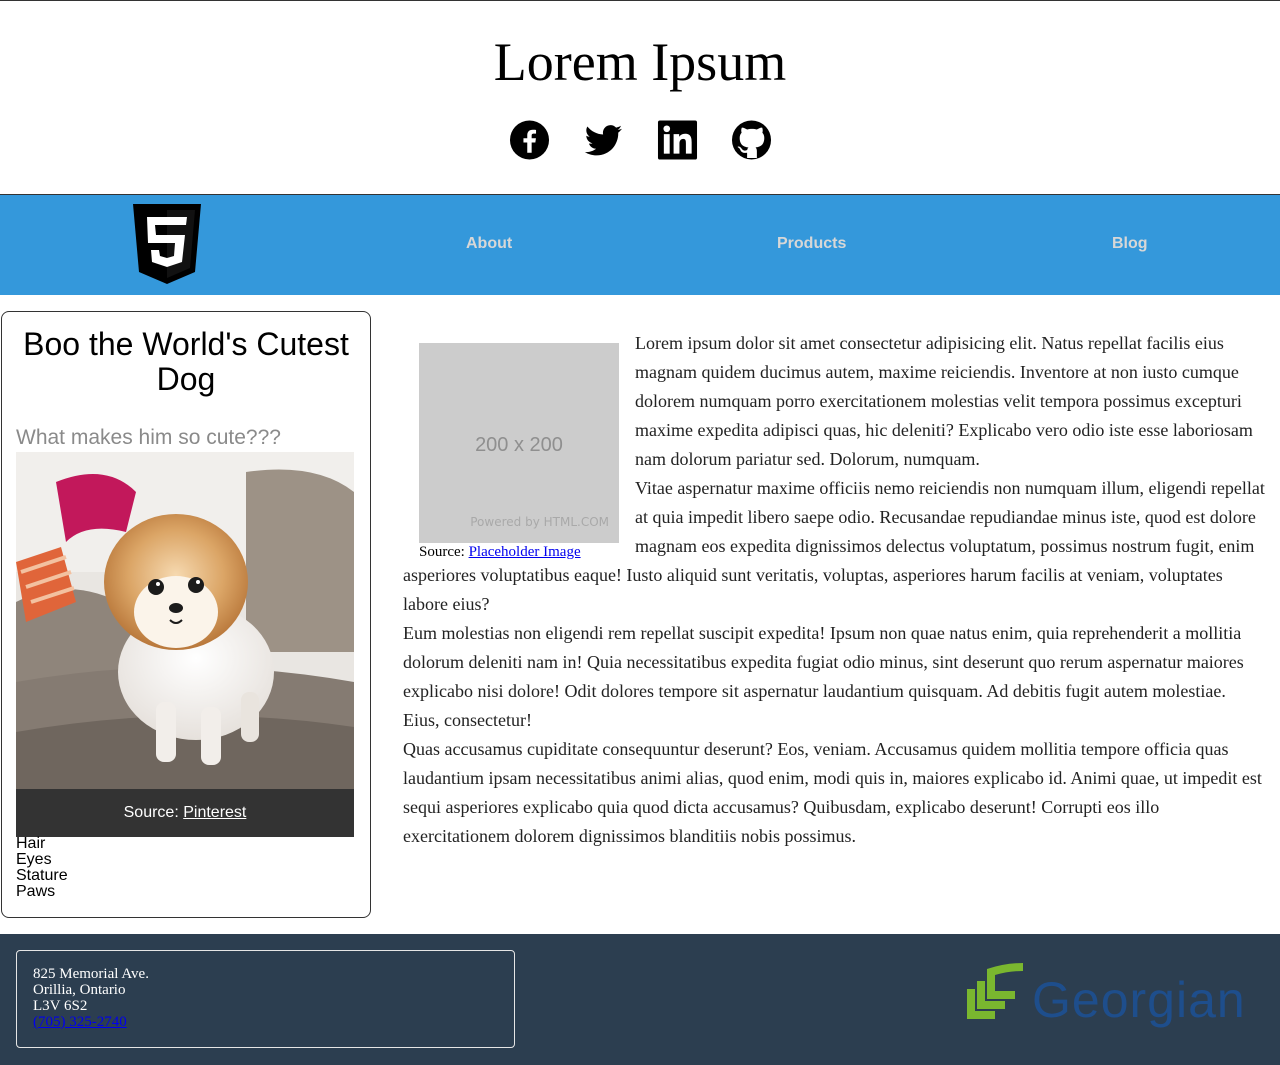 The height and width of the screenshot is (1065, 1280). What do you see at coordinates (31, 843) in the screenshot?
I see `list-item: Hair` at bounding box center [31, 843].